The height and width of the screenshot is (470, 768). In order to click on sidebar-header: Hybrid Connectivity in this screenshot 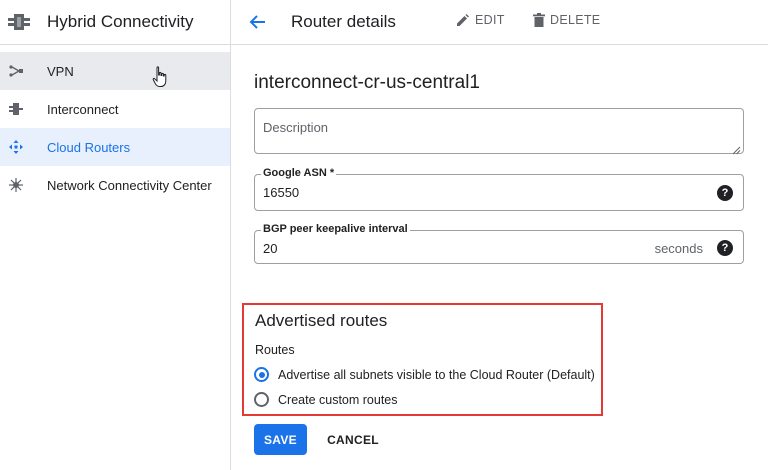, I will do `click(115, 22)`.